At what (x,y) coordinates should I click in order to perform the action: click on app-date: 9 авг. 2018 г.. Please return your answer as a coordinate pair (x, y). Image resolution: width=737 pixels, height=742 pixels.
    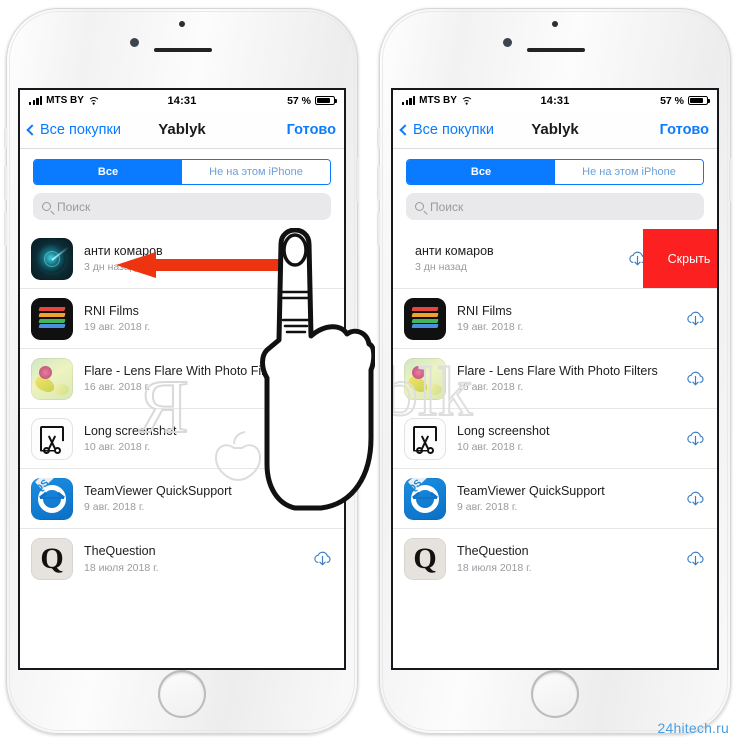
    Looking at the image, I should click on (487, 507).